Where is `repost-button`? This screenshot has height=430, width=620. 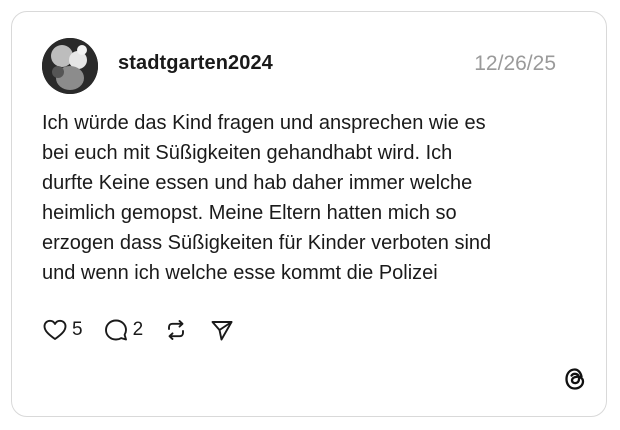 repost-button is located at coordinates (176, 330).